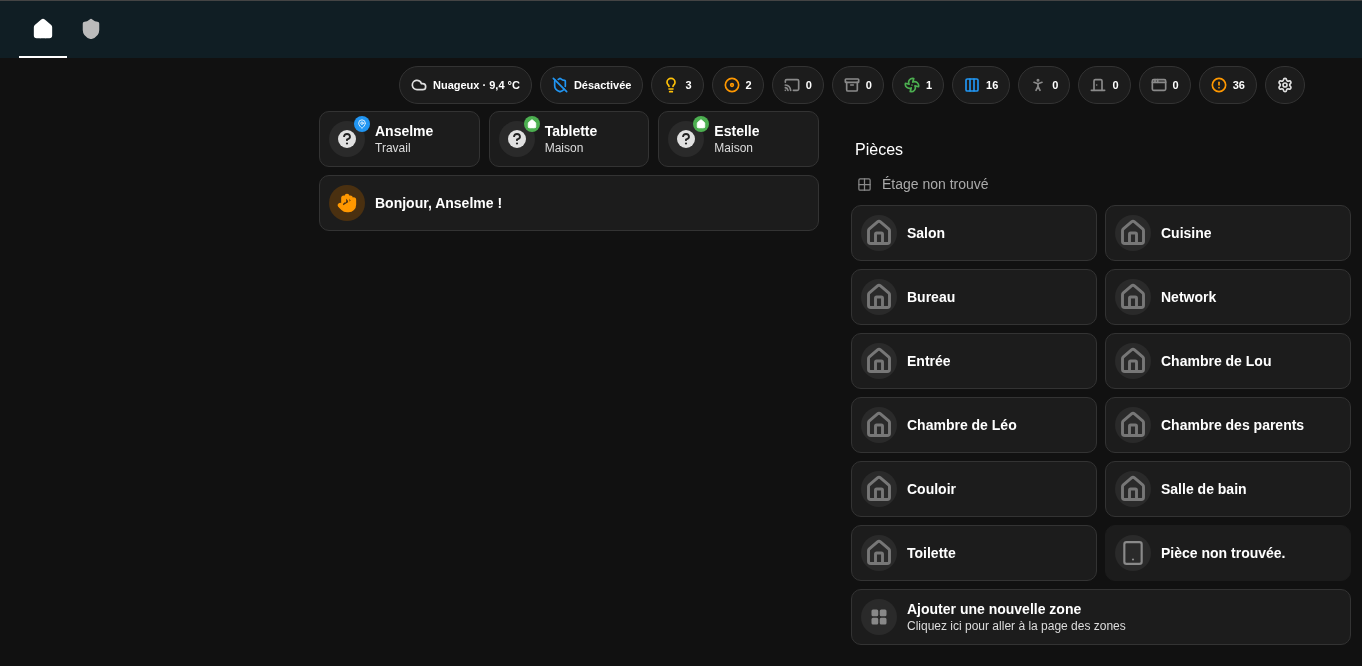 The width and height of the screenshot is (1362, 666). I want to click on room-card: Chambre de Lou, so click(1228, 361).